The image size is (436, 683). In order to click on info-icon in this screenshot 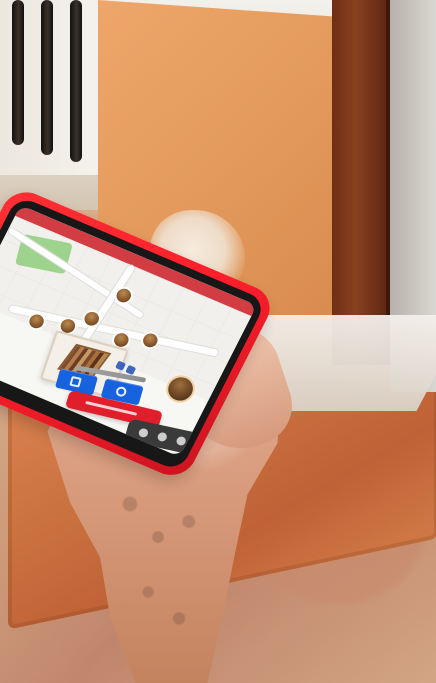, I will do `click(121, 365)`.